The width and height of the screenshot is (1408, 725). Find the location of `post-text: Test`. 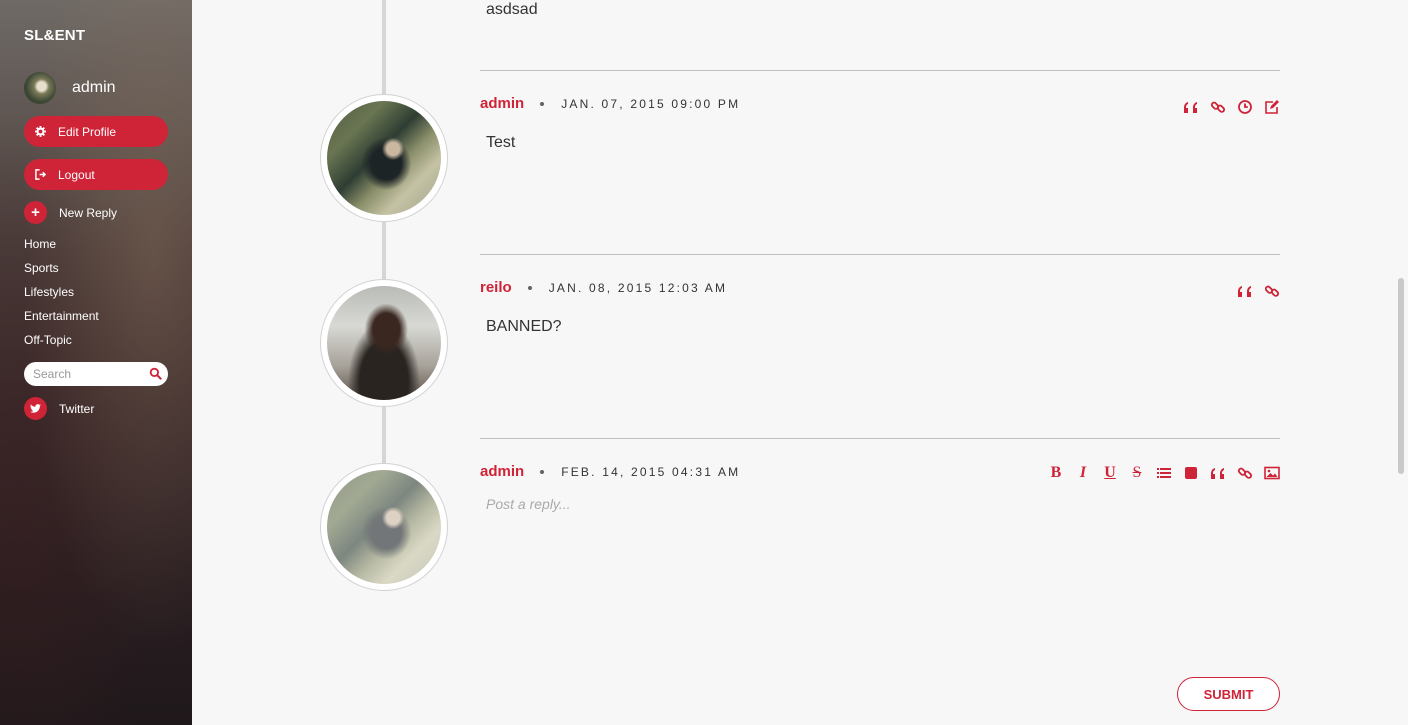

post-text: Test is located at coordinates (501, 142).